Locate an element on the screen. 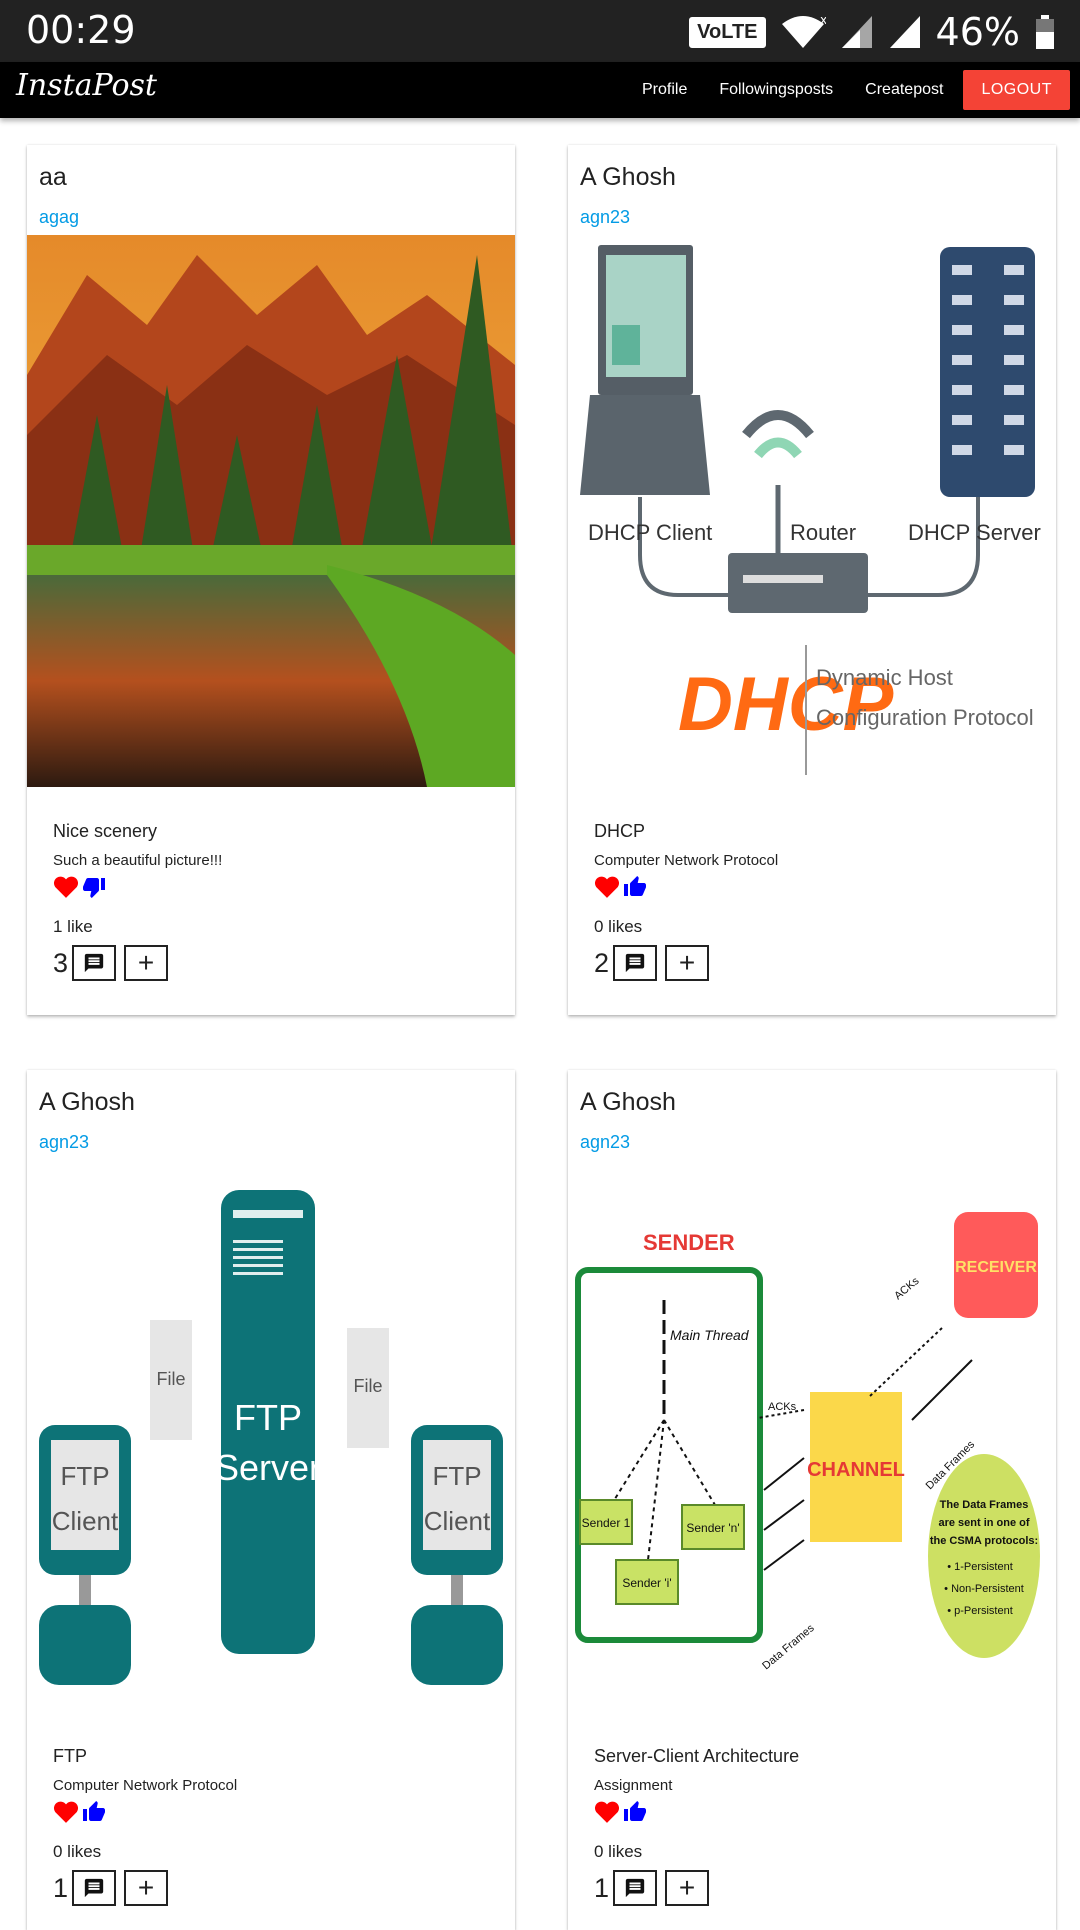 The width and height of the screenshot is (1080, 1930). post-actions: 1 + is located at coordinates (652, 1888).